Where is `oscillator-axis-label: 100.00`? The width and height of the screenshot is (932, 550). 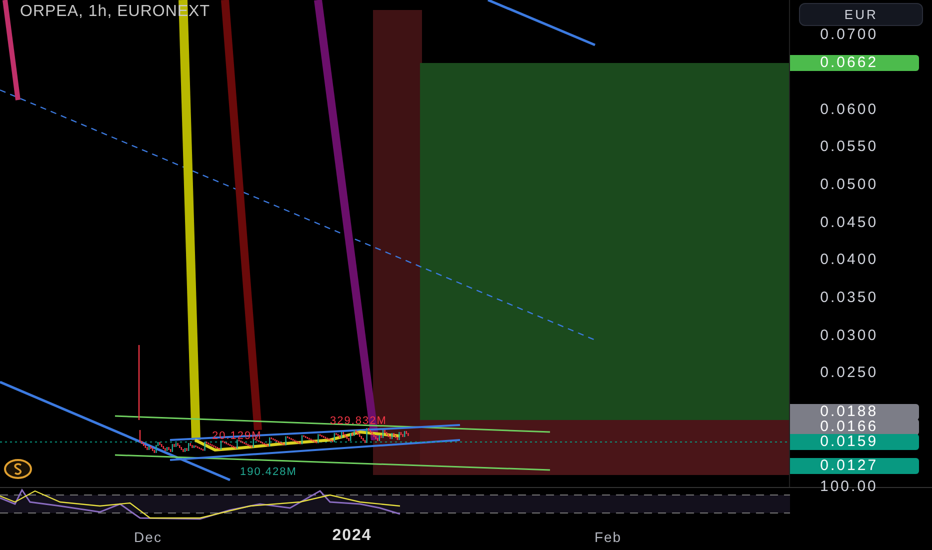 oscillator-axis-label: 100.00 is located at coordinates (849, 486).